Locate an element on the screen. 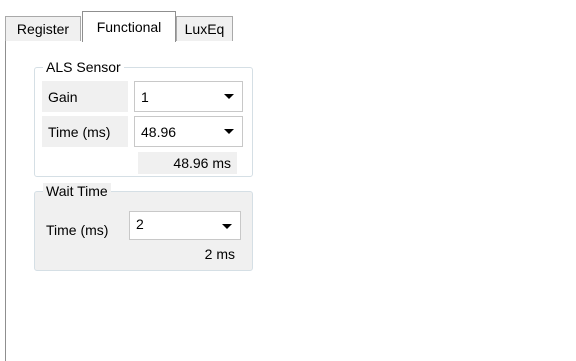  tab-register: Register is located at coordinates (43, 28).